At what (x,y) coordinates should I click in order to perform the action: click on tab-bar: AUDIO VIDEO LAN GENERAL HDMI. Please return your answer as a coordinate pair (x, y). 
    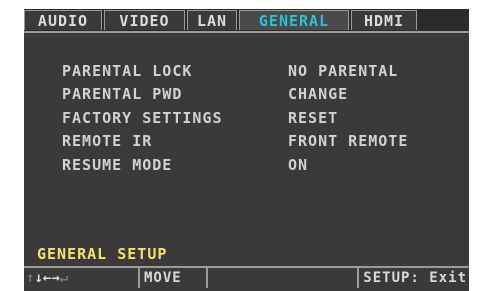
    Looking at the image, I should click on (246, 20).